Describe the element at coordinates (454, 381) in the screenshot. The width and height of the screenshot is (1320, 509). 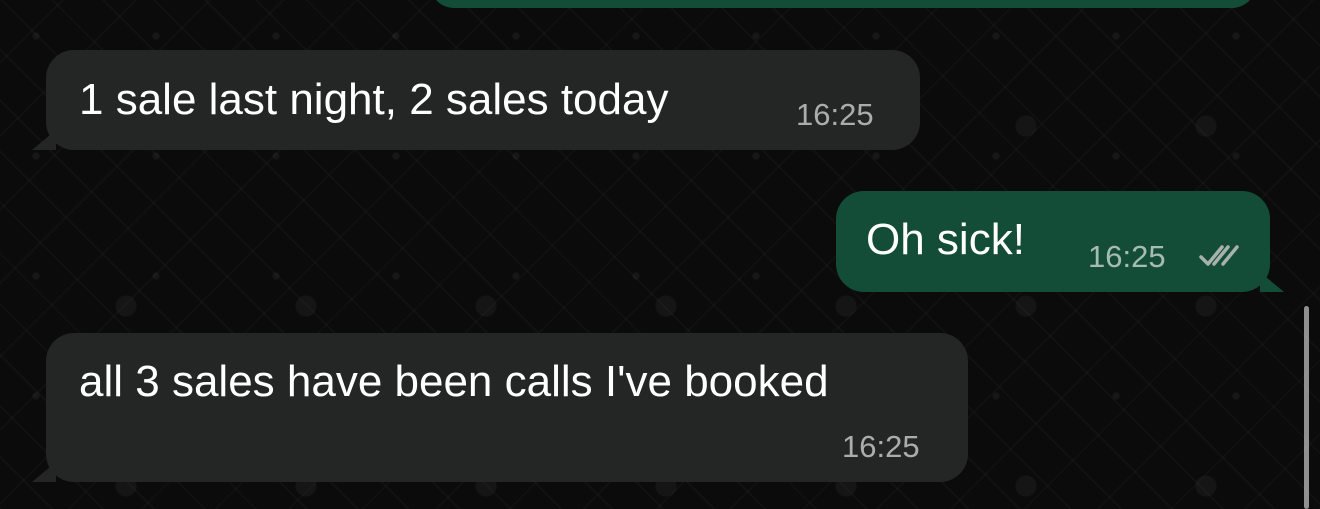
I see `message-text: all 3 sales have been calls I've booked` at that location.